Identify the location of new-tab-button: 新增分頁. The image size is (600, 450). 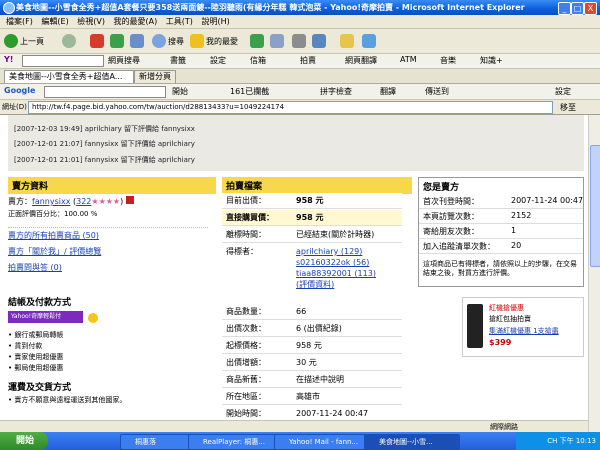
(155, 76).